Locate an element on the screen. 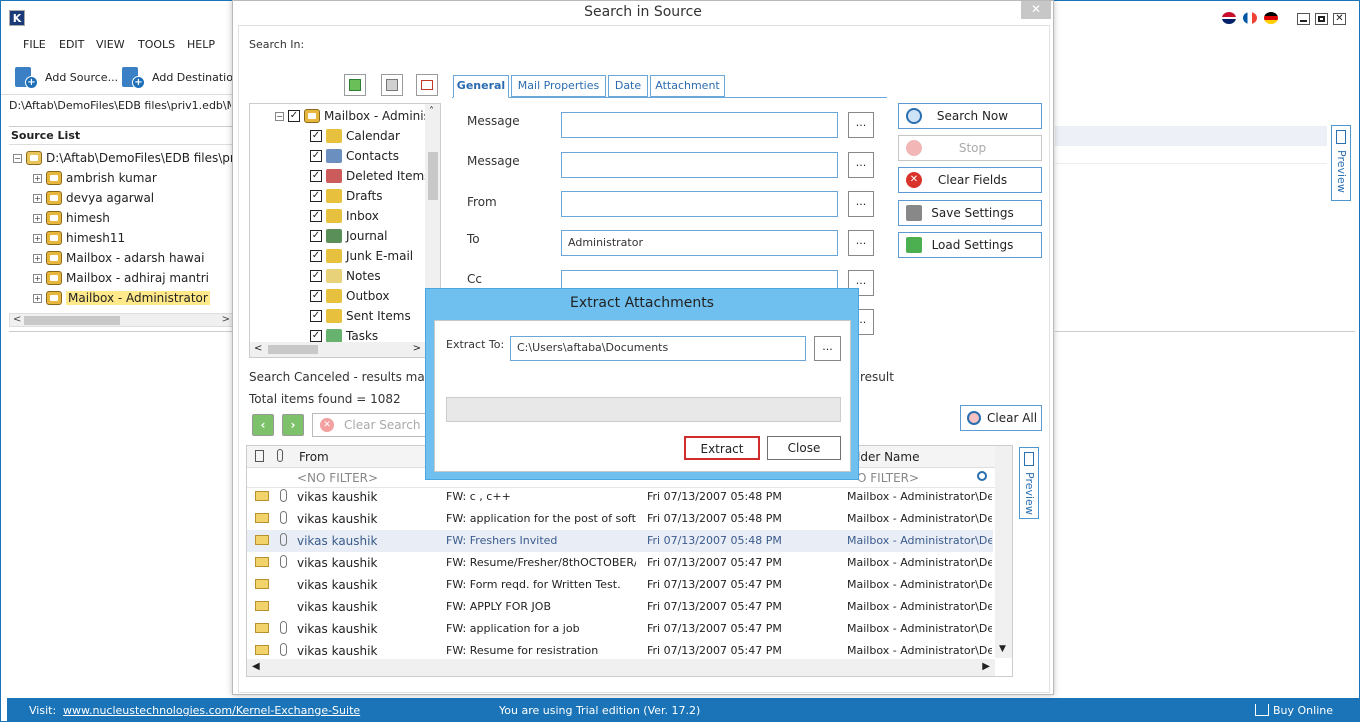 This screenshot has width=1360, height=722. tab-attachment: Attachment is located at coordinates (687, 86).